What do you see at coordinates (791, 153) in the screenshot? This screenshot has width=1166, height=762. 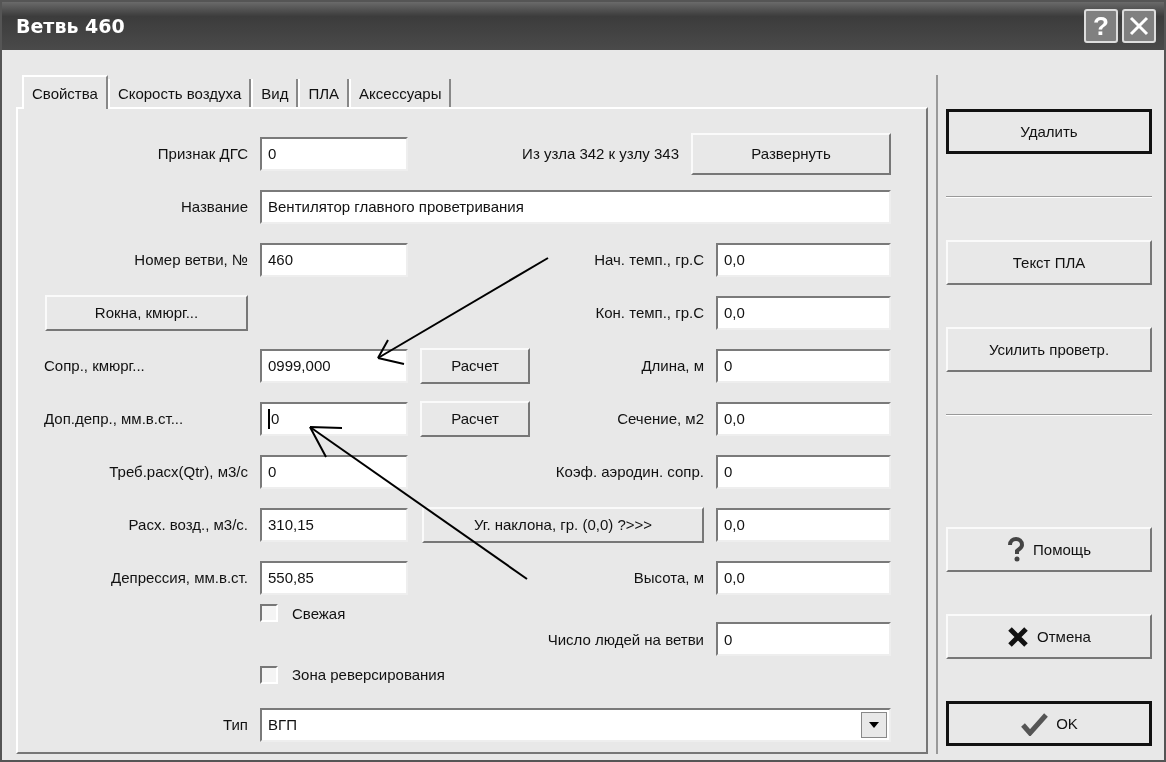 I see `expand-button: Развернуть` at bounding box center [791, 153].